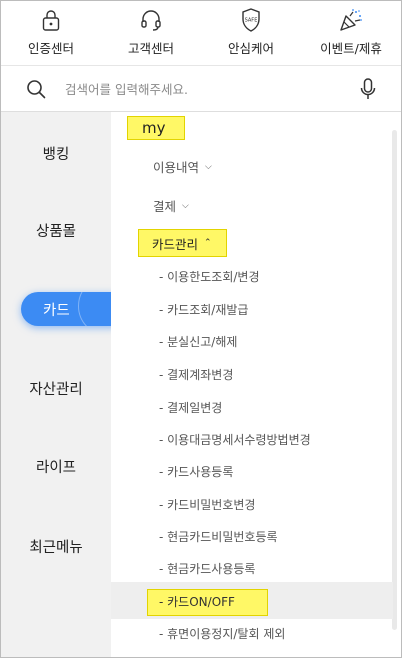  I want to click on category-recent-menu: 최근메뉴, so click(56, 546).